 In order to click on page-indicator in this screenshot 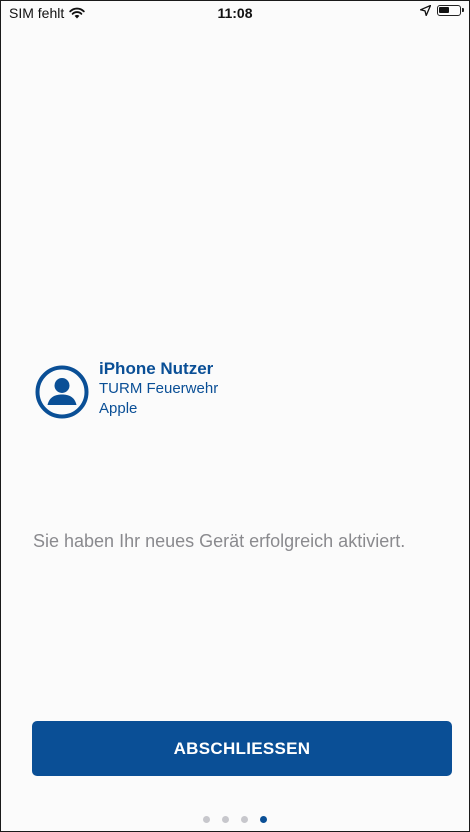, I will do `click(235, 819)`.